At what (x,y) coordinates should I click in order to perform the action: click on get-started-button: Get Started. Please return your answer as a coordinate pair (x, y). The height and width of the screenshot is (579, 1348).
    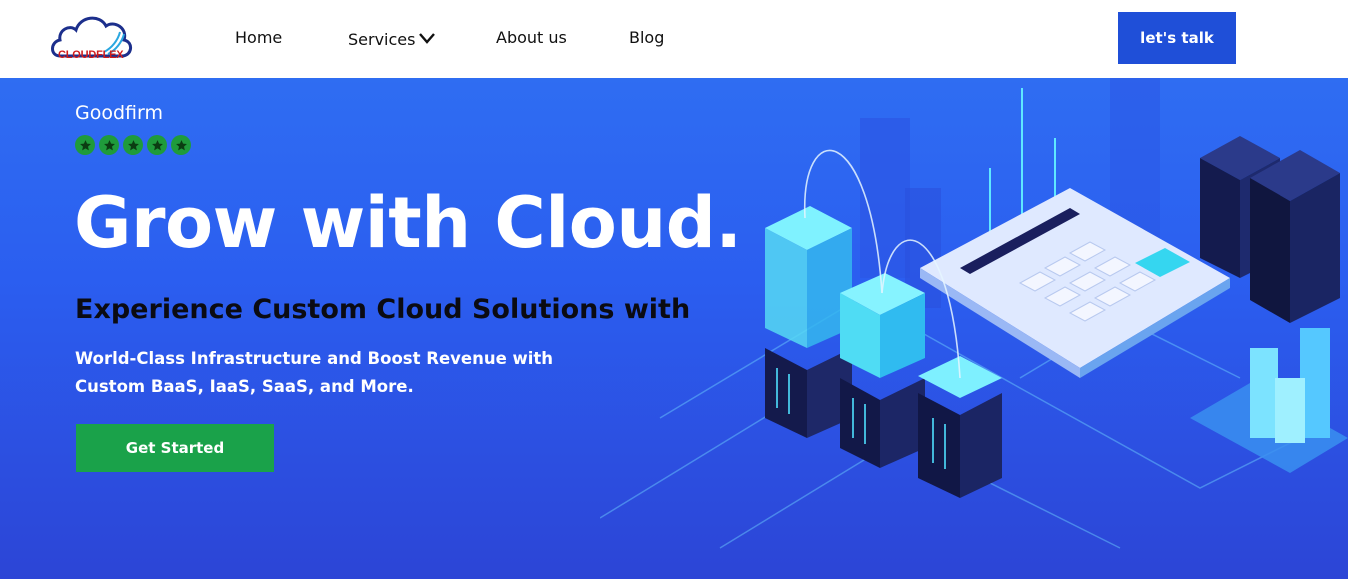
    Looking at the image, I should click on (175, 448).